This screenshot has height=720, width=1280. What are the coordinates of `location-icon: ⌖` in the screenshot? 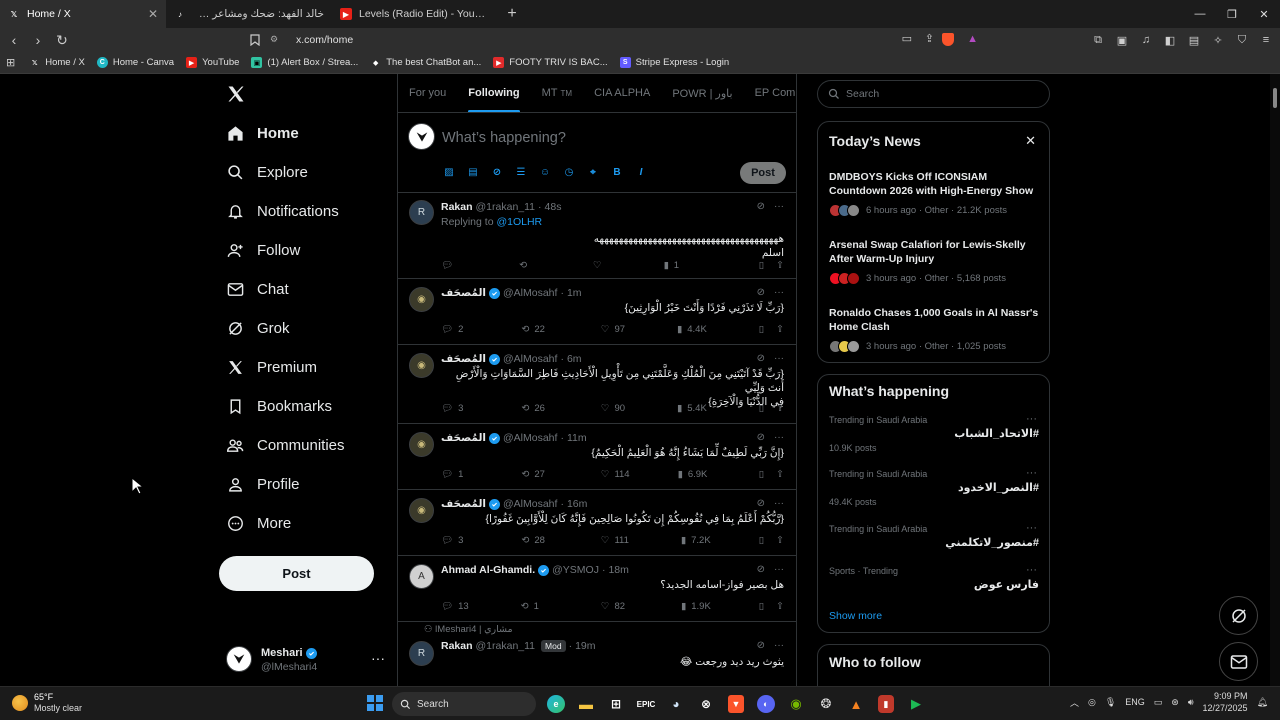 It's located at (593, 172).